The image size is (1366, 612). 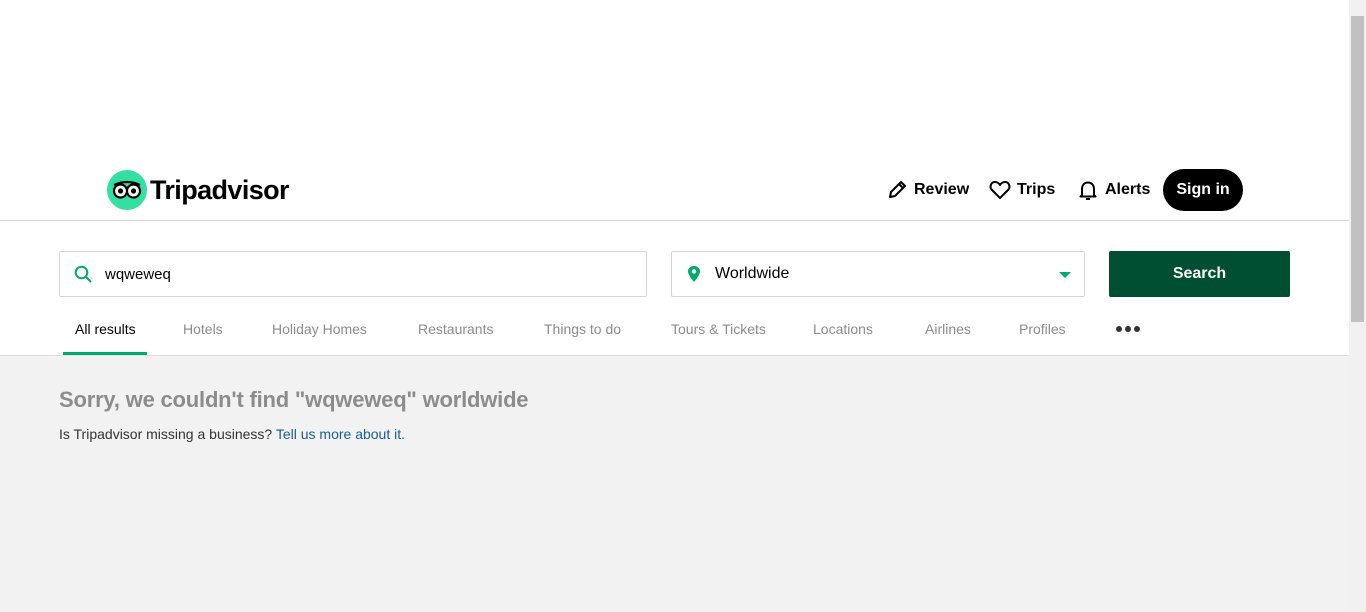 I want to click on nav-trips-label: Trips, so click(x=1036, y=189).